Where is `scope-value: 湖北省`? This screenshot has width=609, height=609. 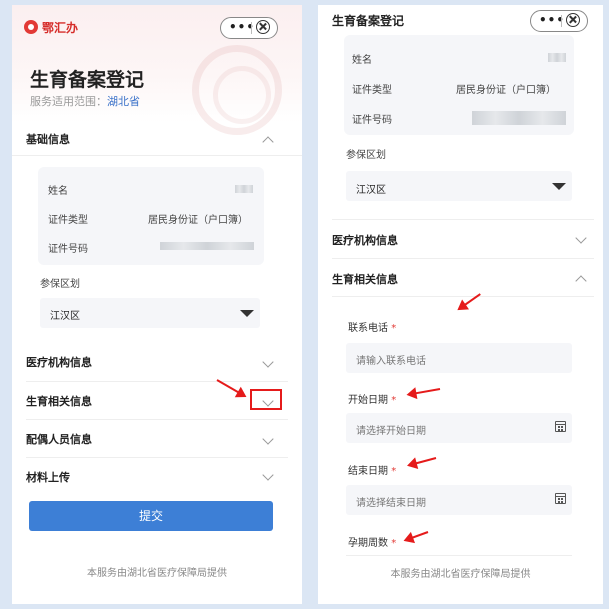 scope-value: 湖北省 is located at coordinates (123, 101).